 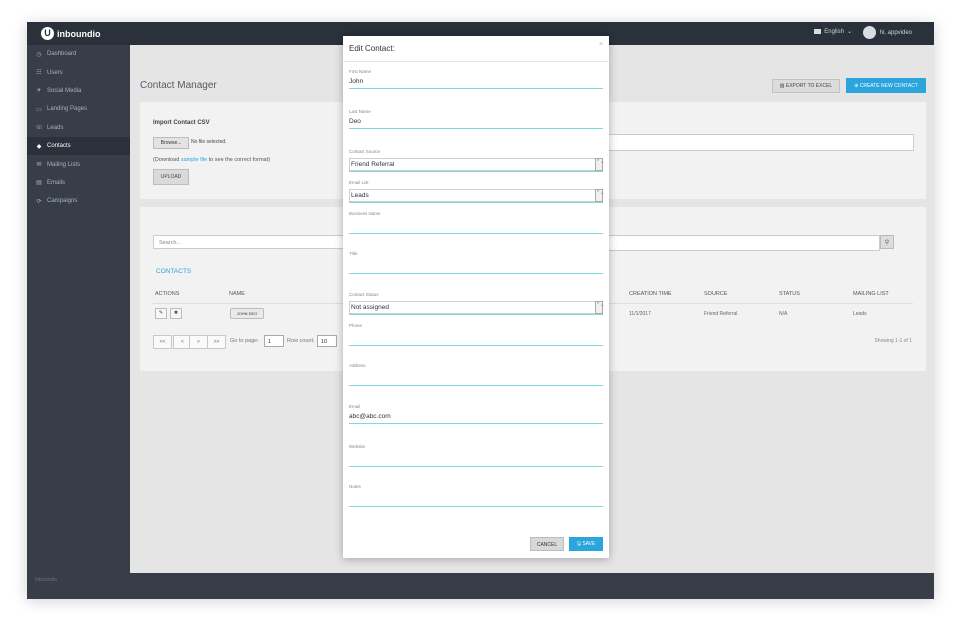 What do you see at coordinates (176, 313) in the screenshot?
I see `delete-icon: ✖` at bounding box center [176, 313].